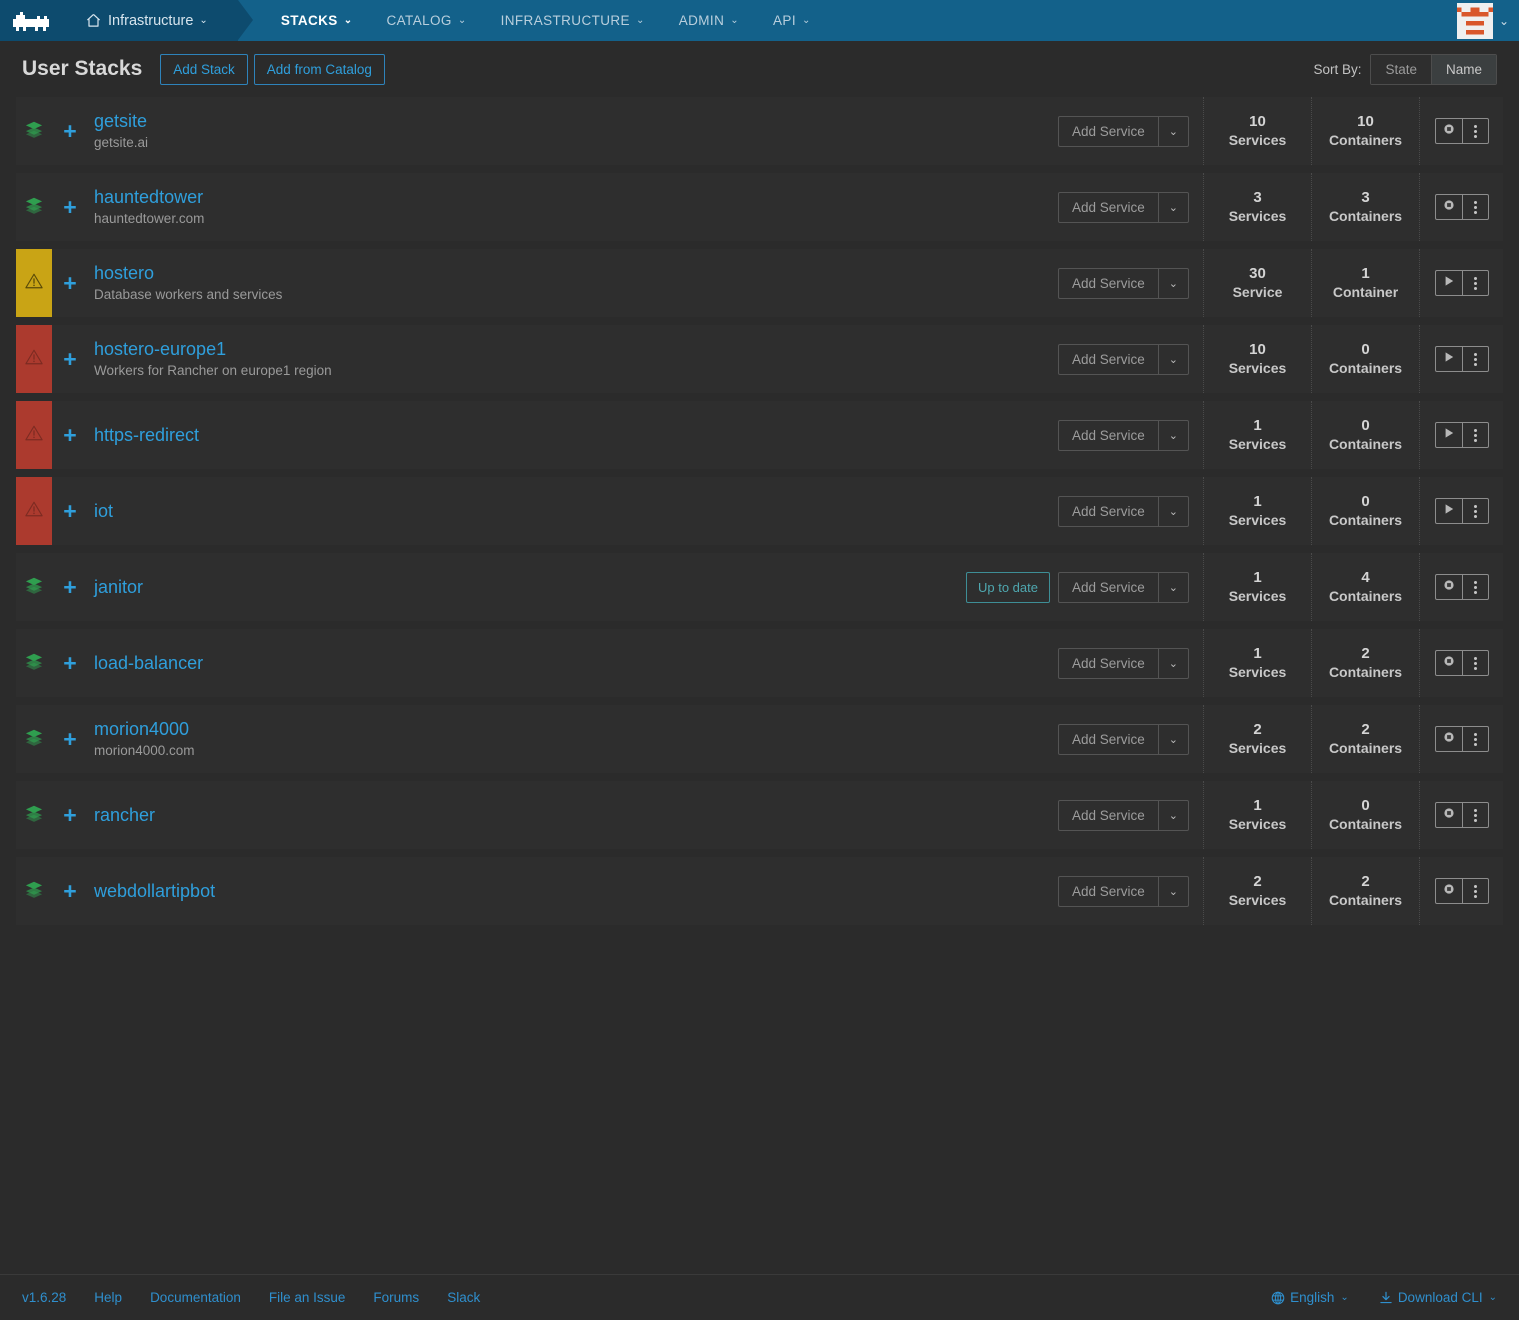 The height and width of the screenshot is (1320, 1519). I want to click on environment-switcher: Infrastructure ⌄, so click(158, 20).